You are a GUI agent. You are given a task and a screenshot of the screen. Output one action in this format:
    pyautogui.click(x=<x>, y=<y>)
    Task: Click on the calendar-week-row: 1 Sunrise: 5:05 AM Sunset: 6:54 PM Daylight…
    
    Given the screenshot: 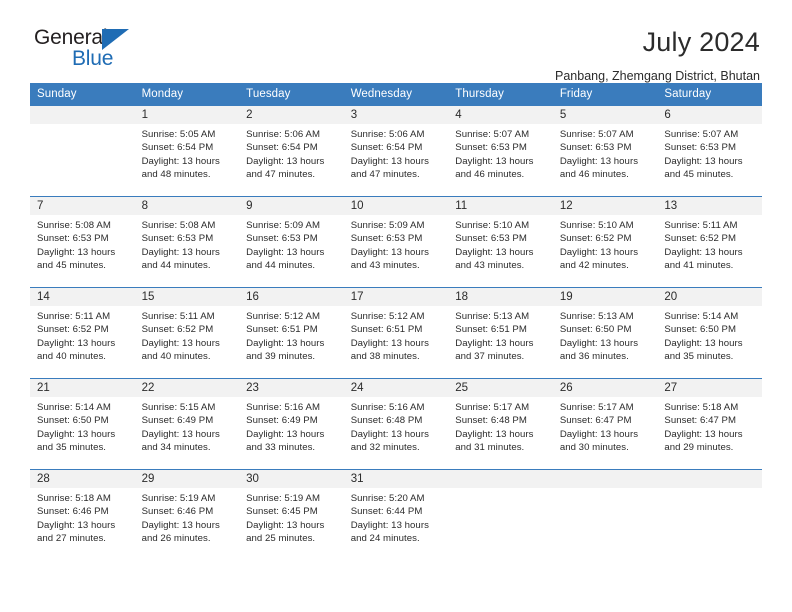 What is the action you would take?
    pyautogui.click(x=396, y=151)
    